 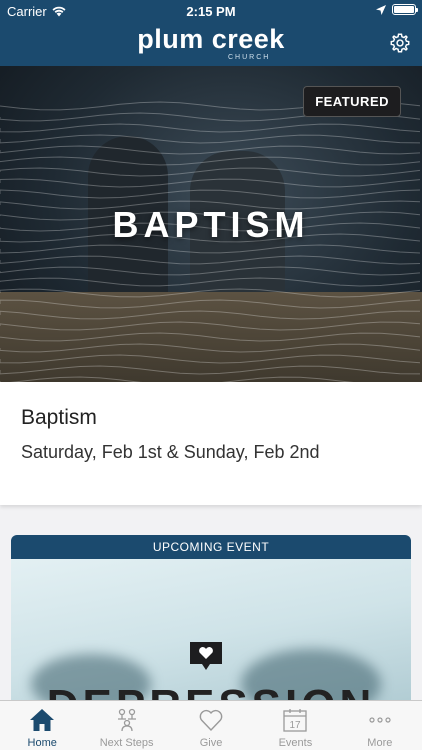 What do you see at coordinates (126, 743) in the screenshot?
I see `tab-next-steps-label: Next Steps` at bounding box center [126, 743].